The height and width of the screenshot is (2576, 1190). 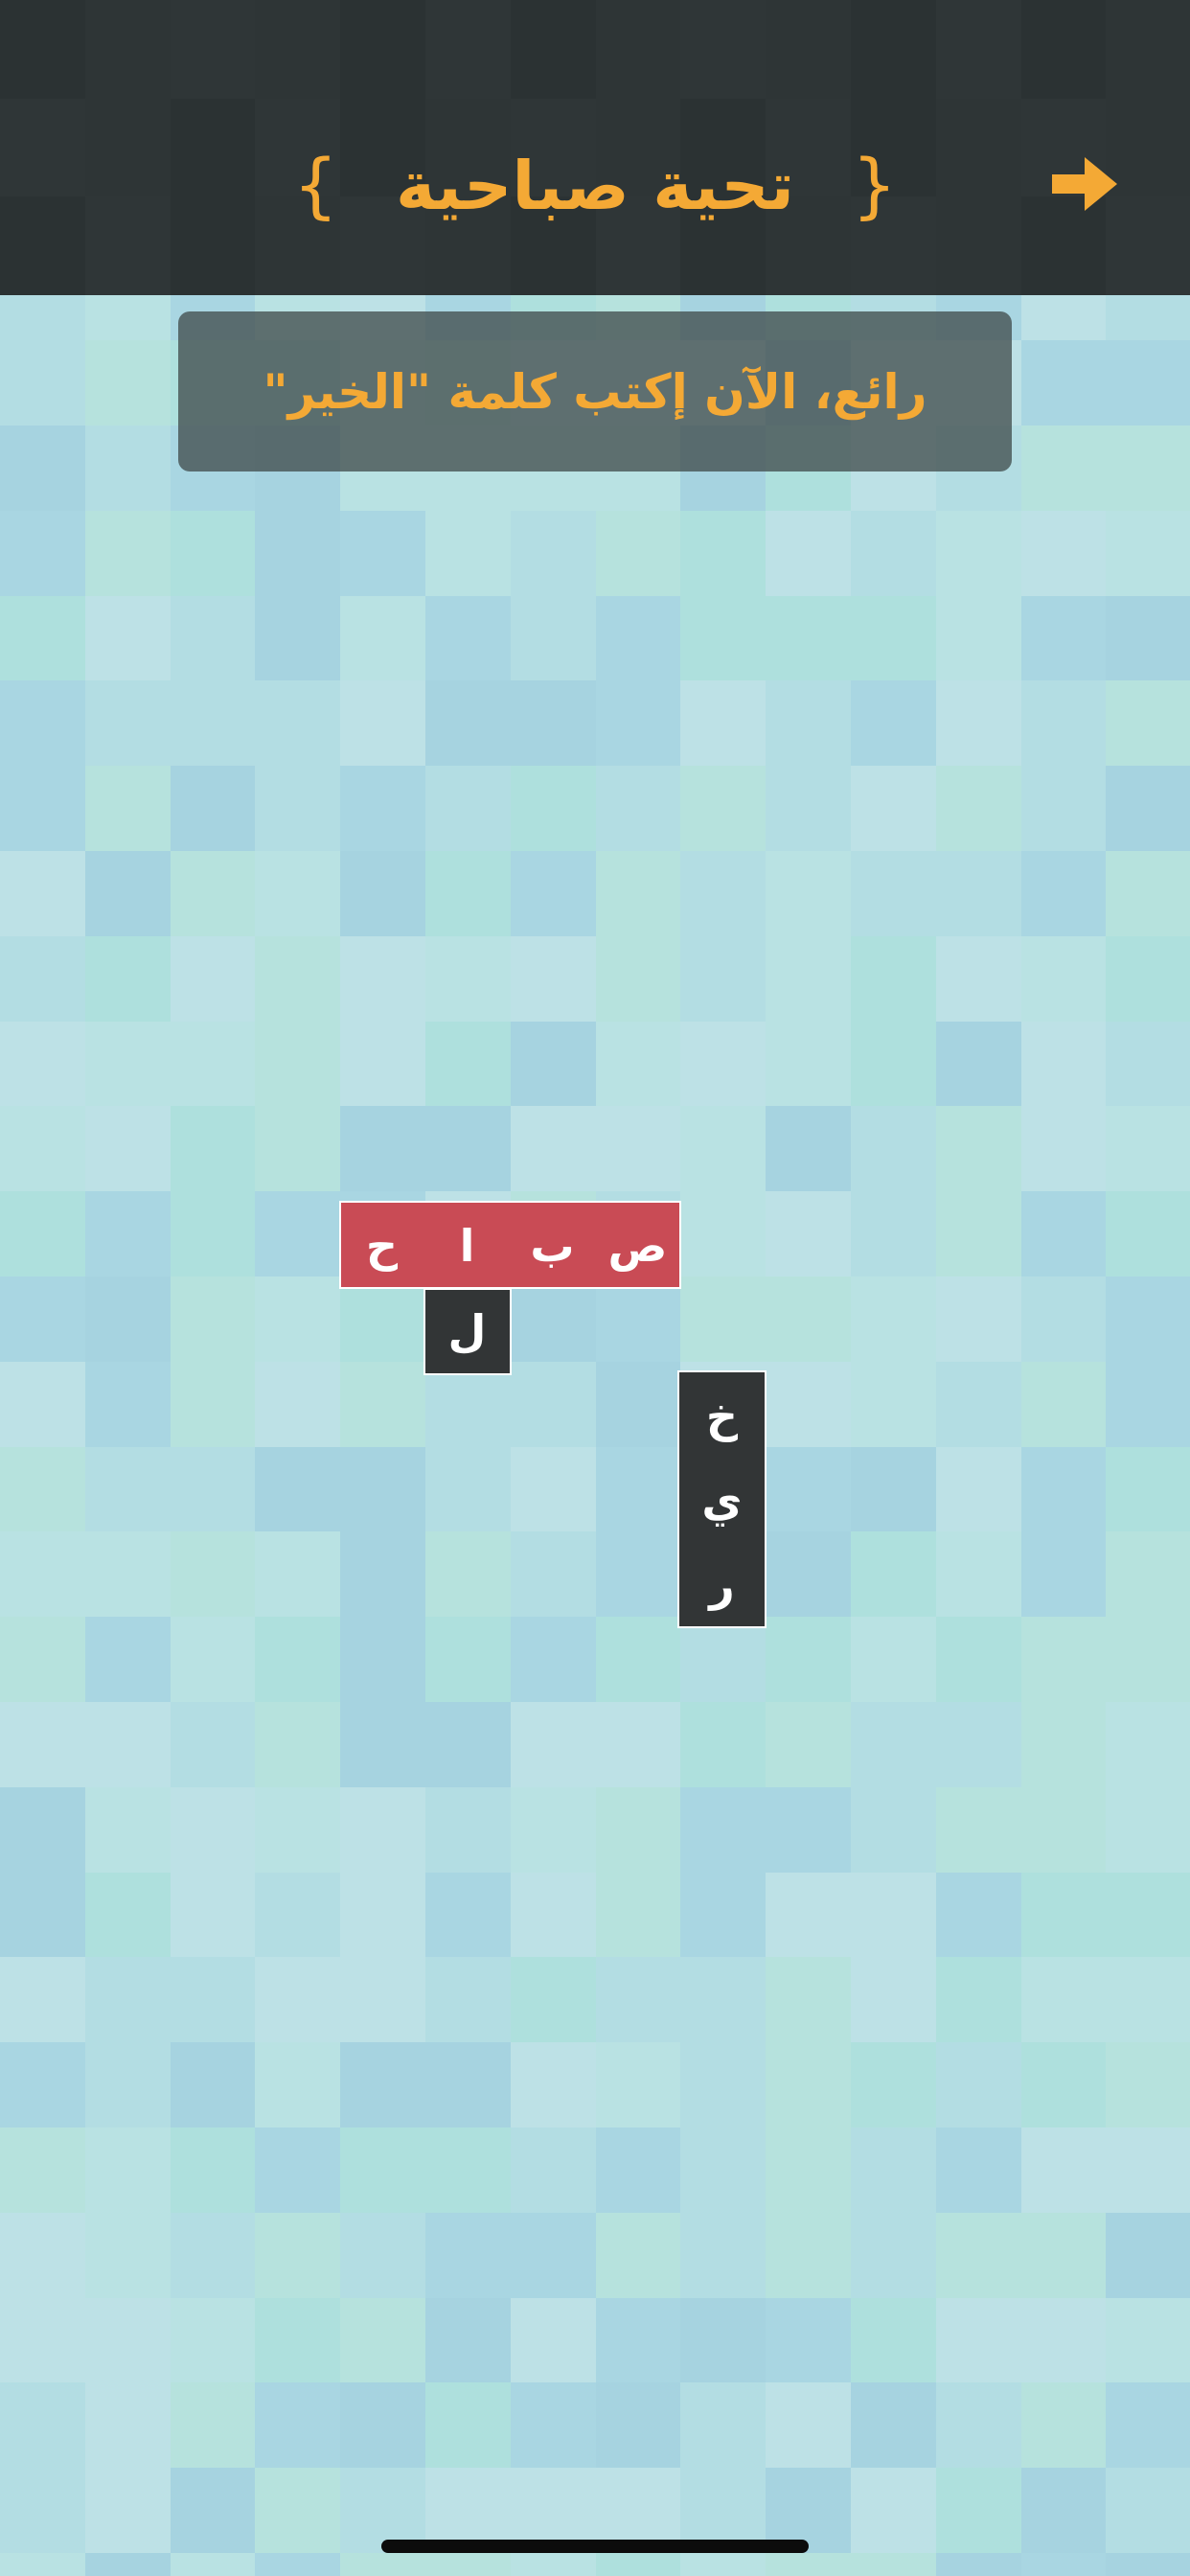 I want to click on letter-tile: ص, so click(x=637, y=1245).